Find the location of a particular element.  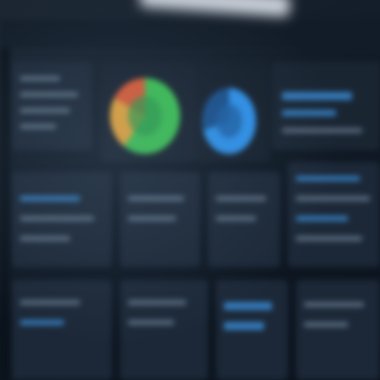

panel-top-right is located at coordinates (326, 106).